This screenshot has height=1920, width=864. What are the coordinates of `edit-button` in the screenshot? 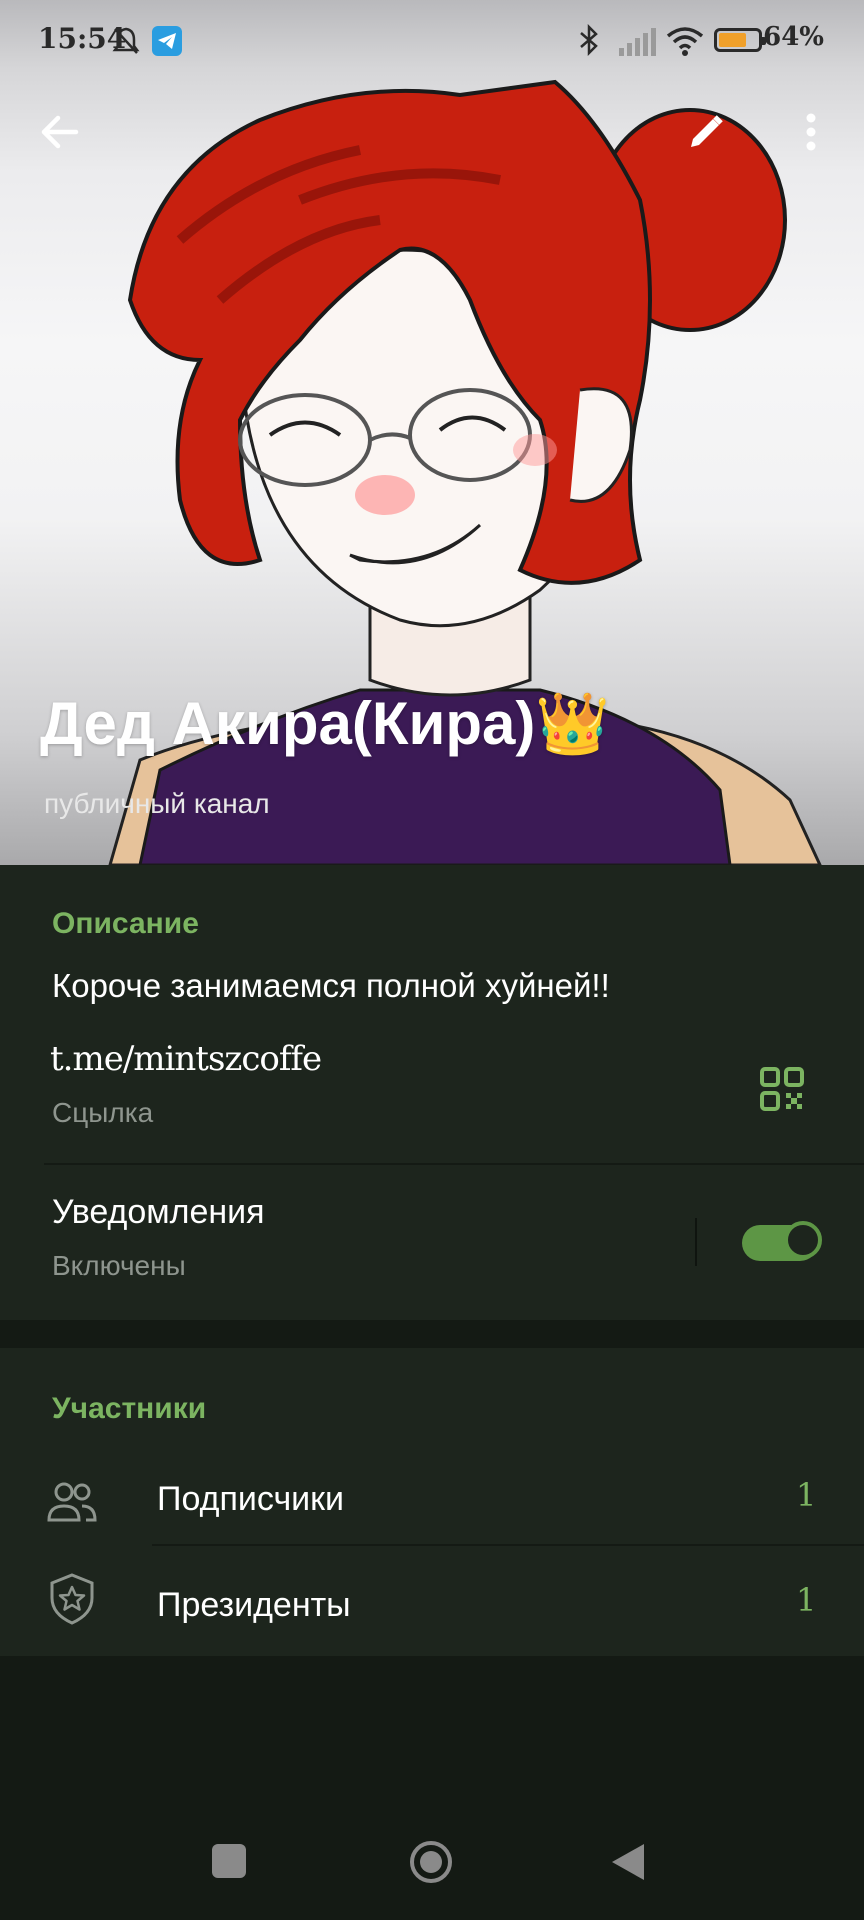 It's located at (706, 132).